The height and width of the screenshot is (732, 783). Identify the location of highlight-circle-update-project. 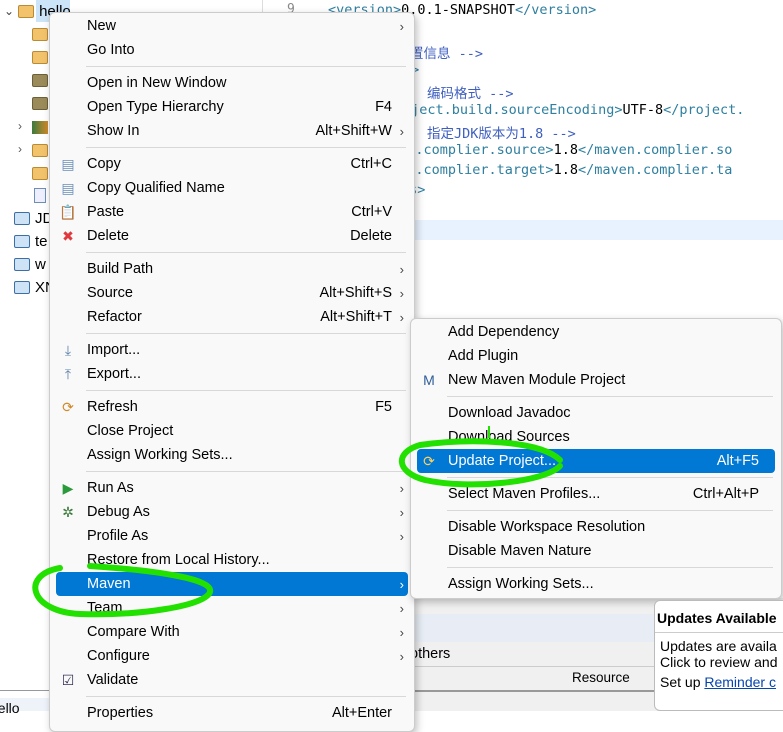
(480, 463).